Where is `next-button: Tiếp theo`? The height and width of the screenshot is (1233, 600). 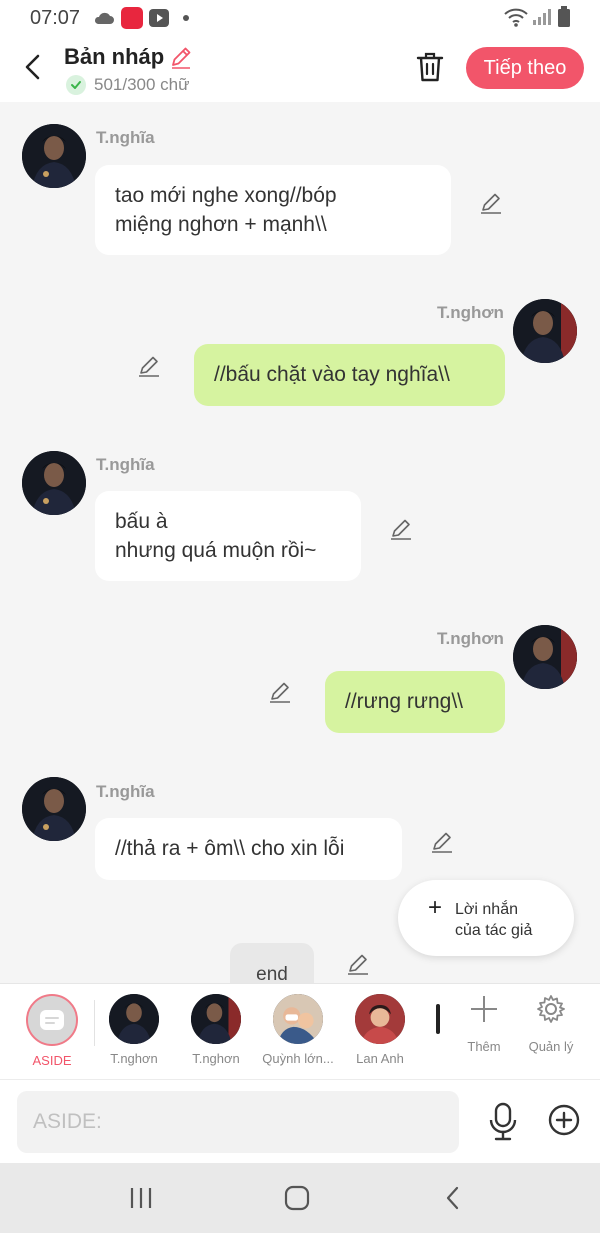 next-button: Tiếp theo is located at coordinates (525, 68).